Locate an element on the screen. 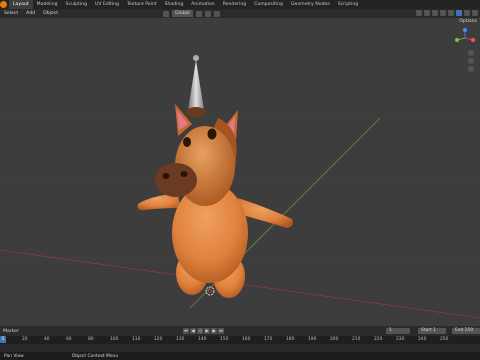 Image resolution: width=480 pixels, height=360 pixels. keyframe-prev-icon: ◀ is located at coordinates (193, 331).